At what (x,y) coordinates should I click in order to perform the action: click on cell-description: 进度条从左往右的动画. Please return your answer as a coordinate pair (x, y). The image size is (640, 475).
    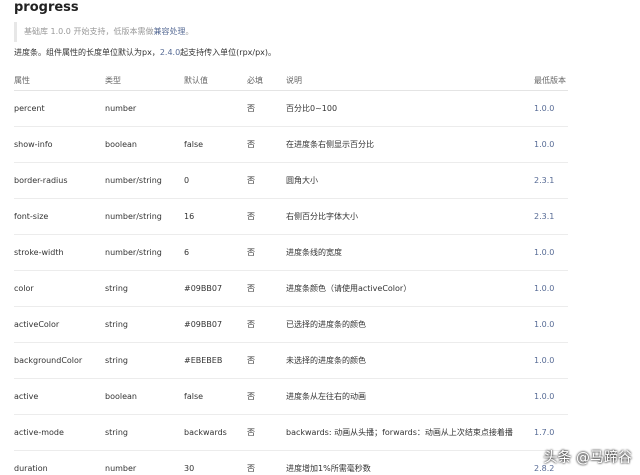
    Looking at the image, I should click on (410, 396).